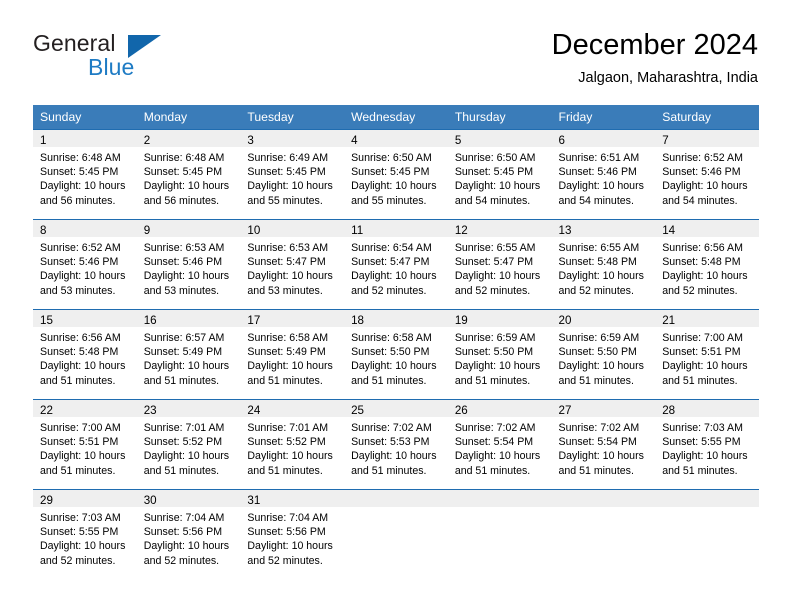 The image size is (792, 612). What do you see at coordinates (147, 140) in the screenshot?
I see `day-number: 2` at bounding box center [147, 140].